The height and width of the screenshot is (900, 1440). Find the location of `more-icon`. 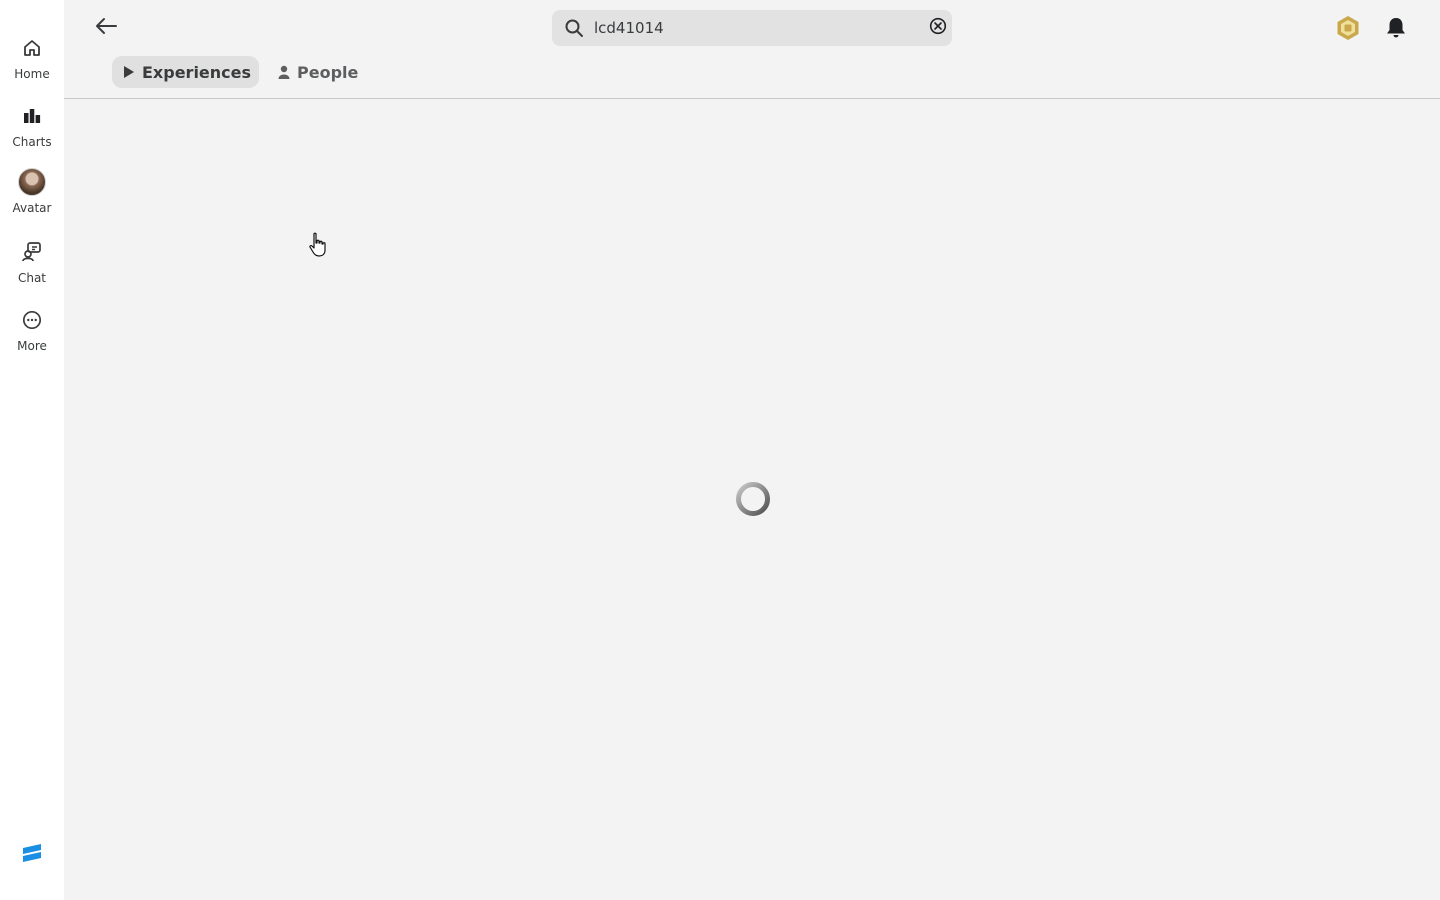

more-icon is located at coordinates (32, 320).